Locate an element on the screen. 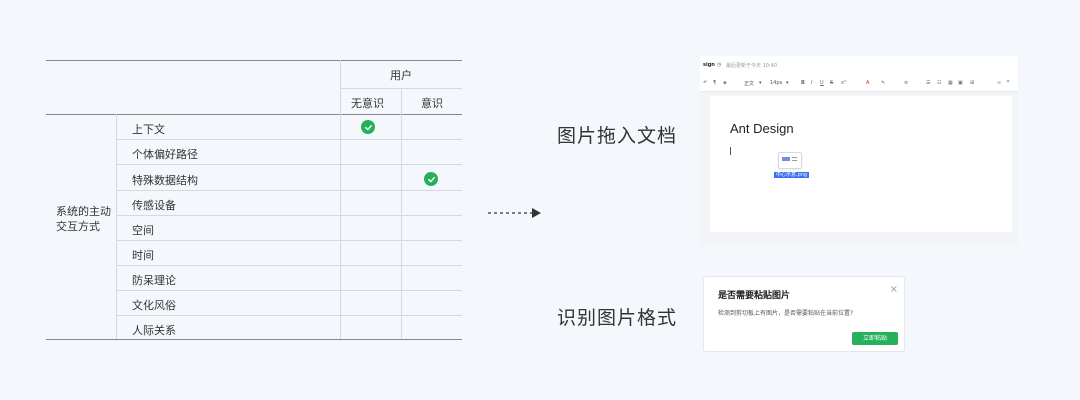  row-label: 防呆理论 is located at coordinates (154, 280).